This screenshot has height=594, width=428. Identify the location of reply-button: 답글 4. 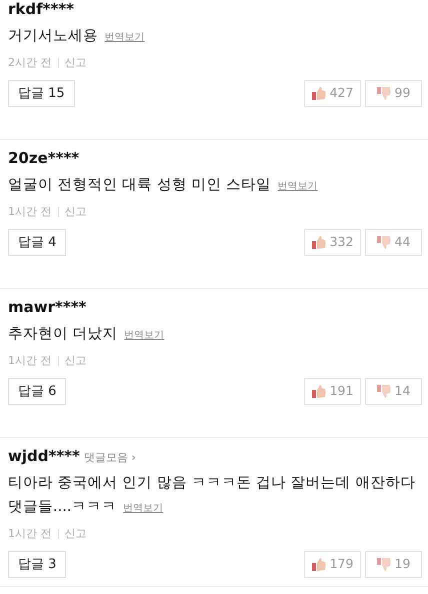
(37, 242).